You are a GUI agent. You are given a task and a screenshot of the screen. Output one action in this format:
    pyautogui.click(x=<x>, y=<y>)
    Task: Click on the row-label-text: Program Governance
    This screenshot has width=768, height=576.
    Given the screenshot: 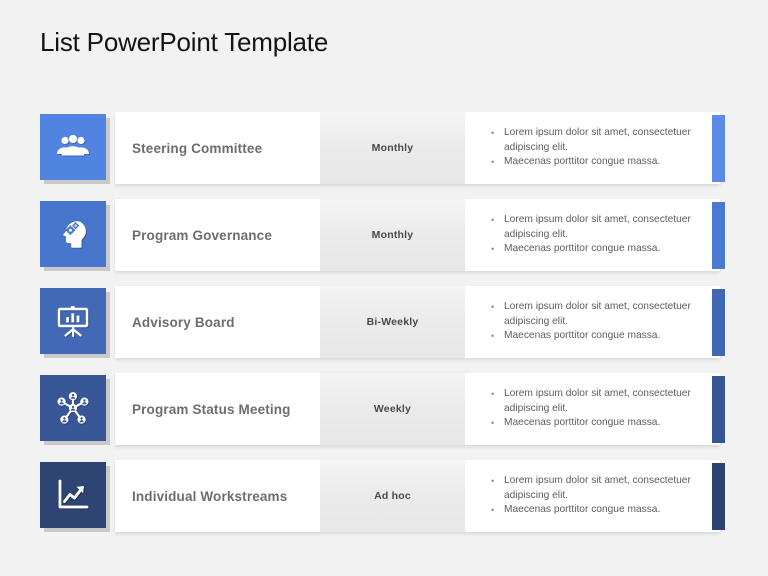 What is the action you would take?
    pyautogui.click(x=202, y=235)
    